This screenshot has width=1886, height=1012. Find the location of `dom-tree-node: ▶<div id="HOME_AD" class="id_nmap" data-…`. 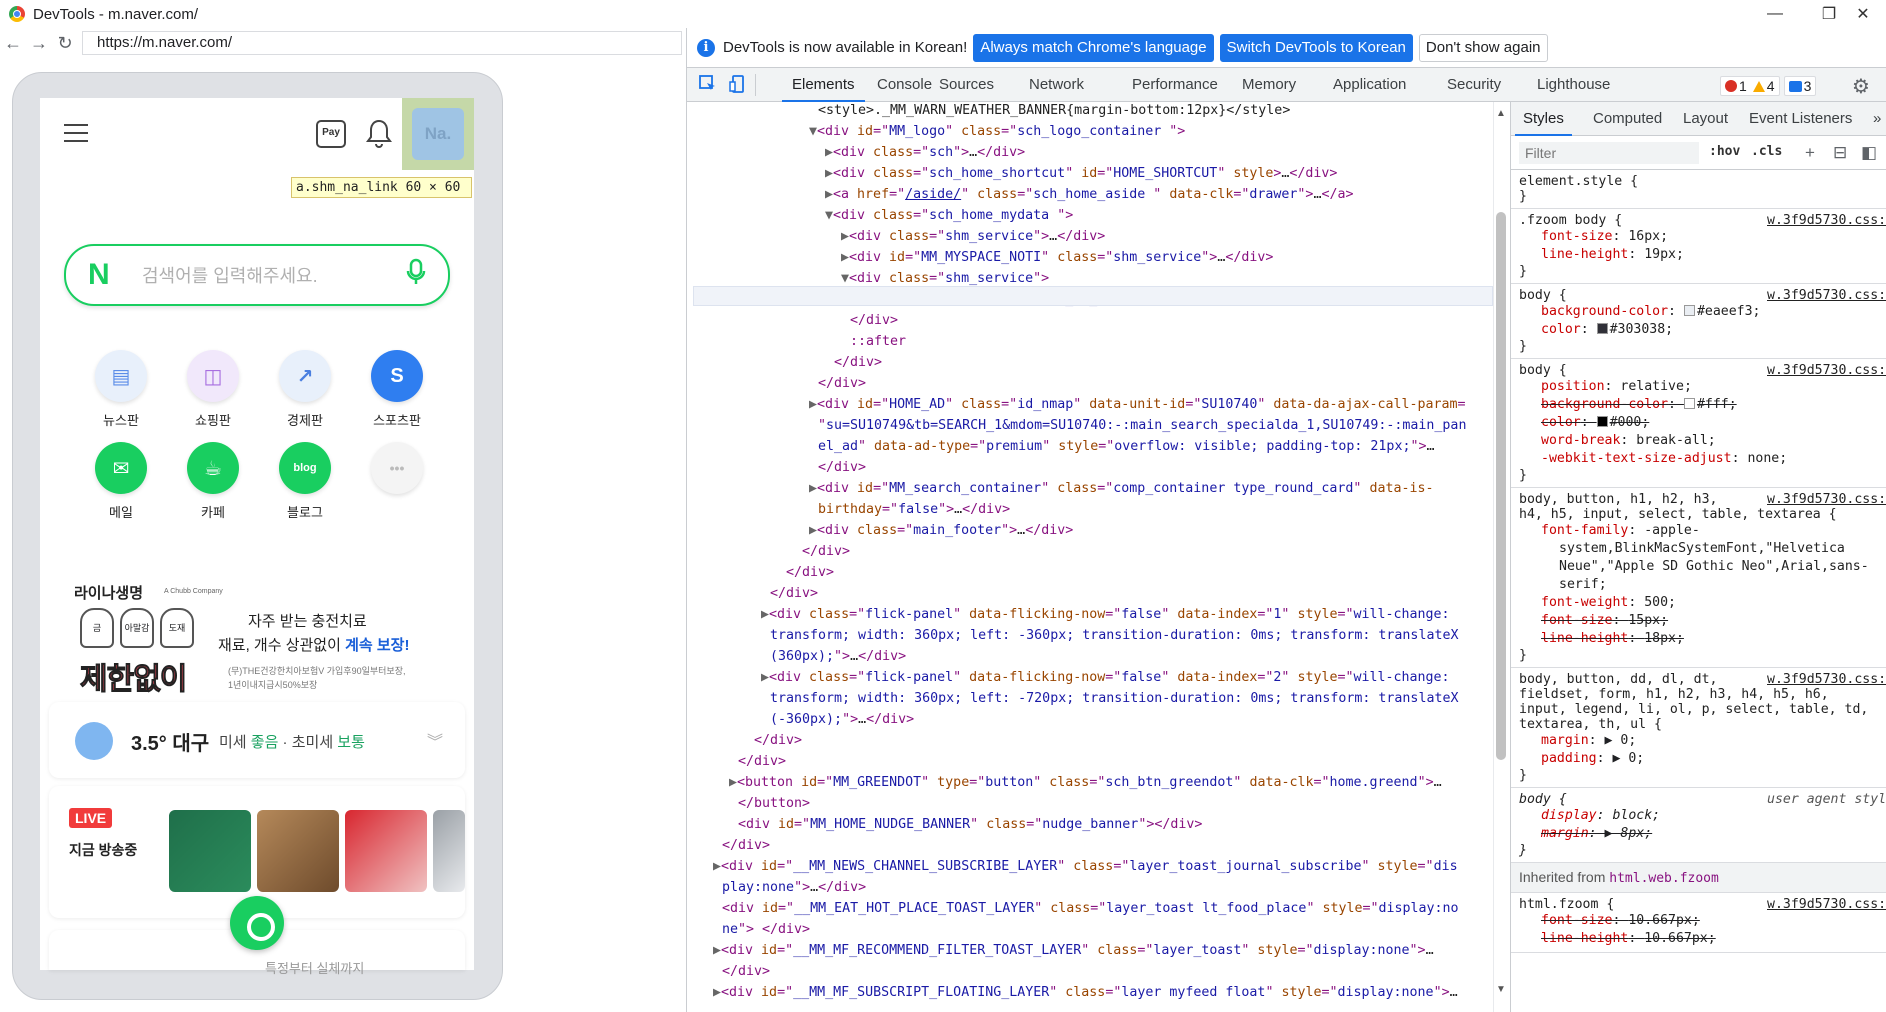

dom-tree-node: ▶<div id="HOME_AD" class="id_nmap" data-… is located at coordinates (1137, 404).